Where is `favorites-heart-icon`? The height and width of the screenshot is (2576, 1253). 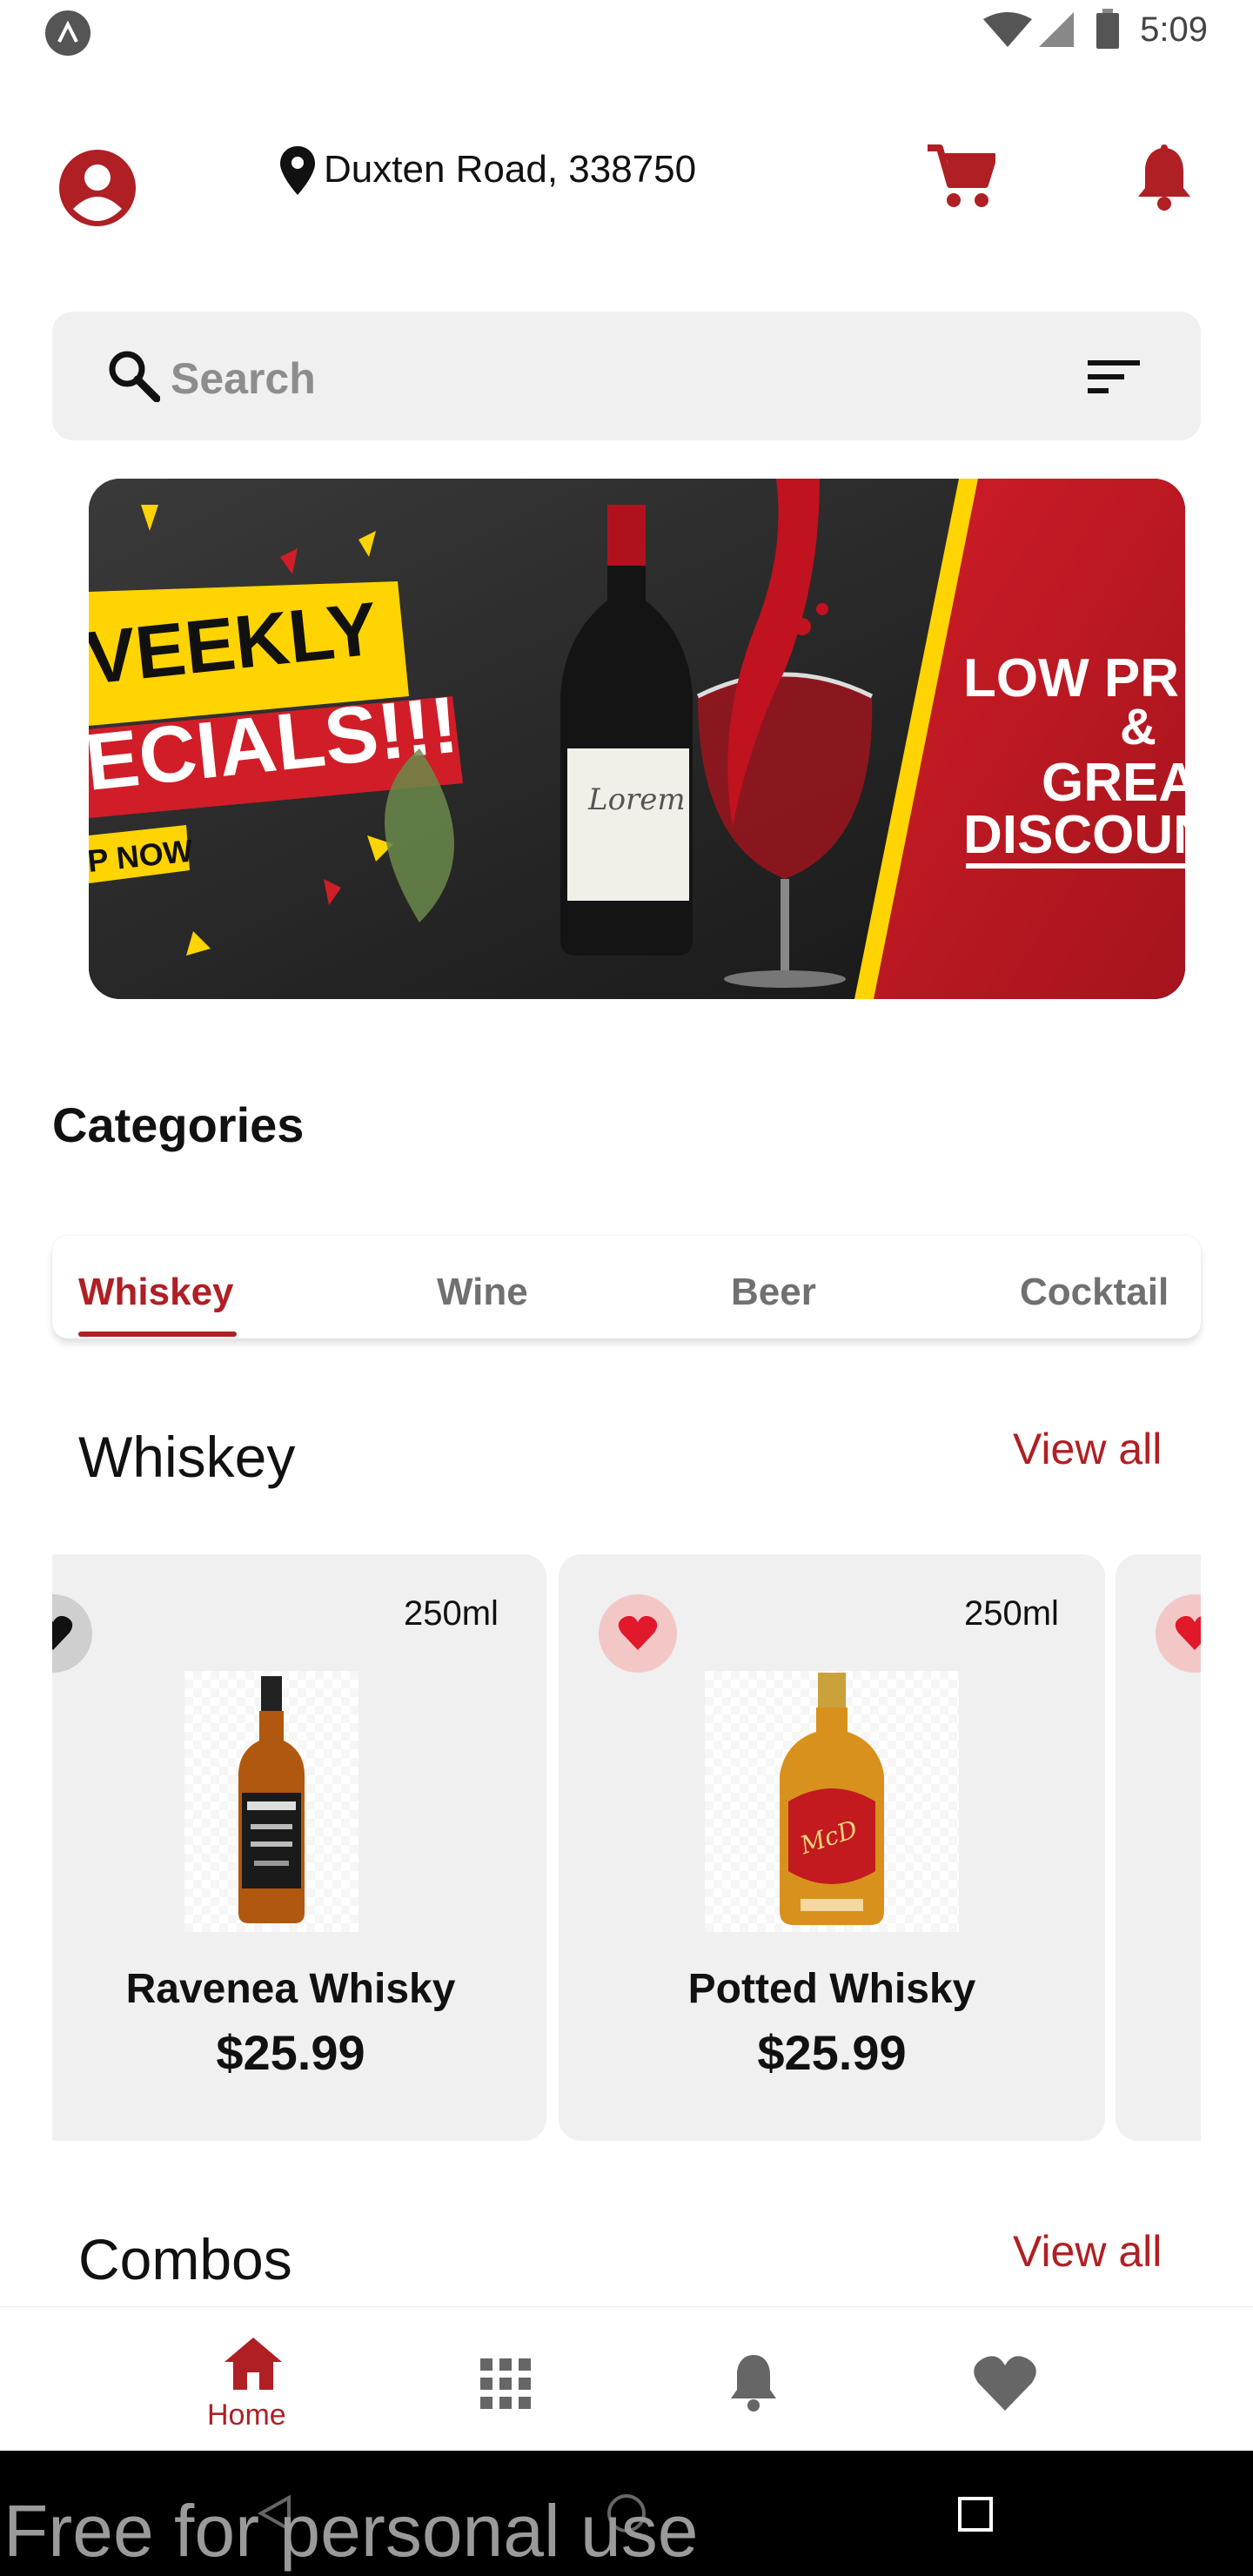 favorites-heart-icon is located at coordinates (1005, 2383).